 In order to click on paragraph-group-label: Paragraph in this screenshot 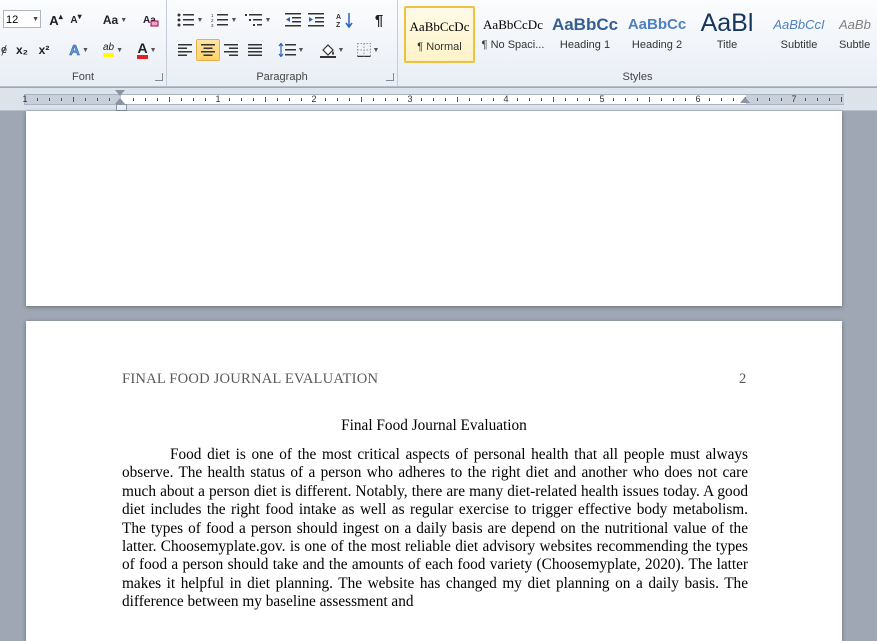, I will do `click(282, 77)`.